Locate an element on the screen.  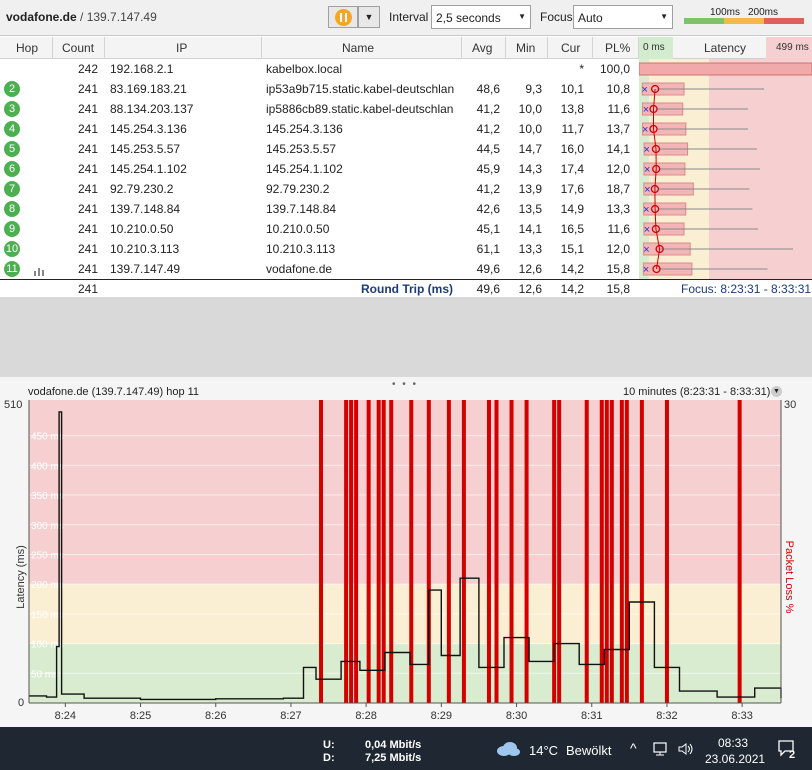
row-avg: 42,6 is located at coordinates (488, 209).